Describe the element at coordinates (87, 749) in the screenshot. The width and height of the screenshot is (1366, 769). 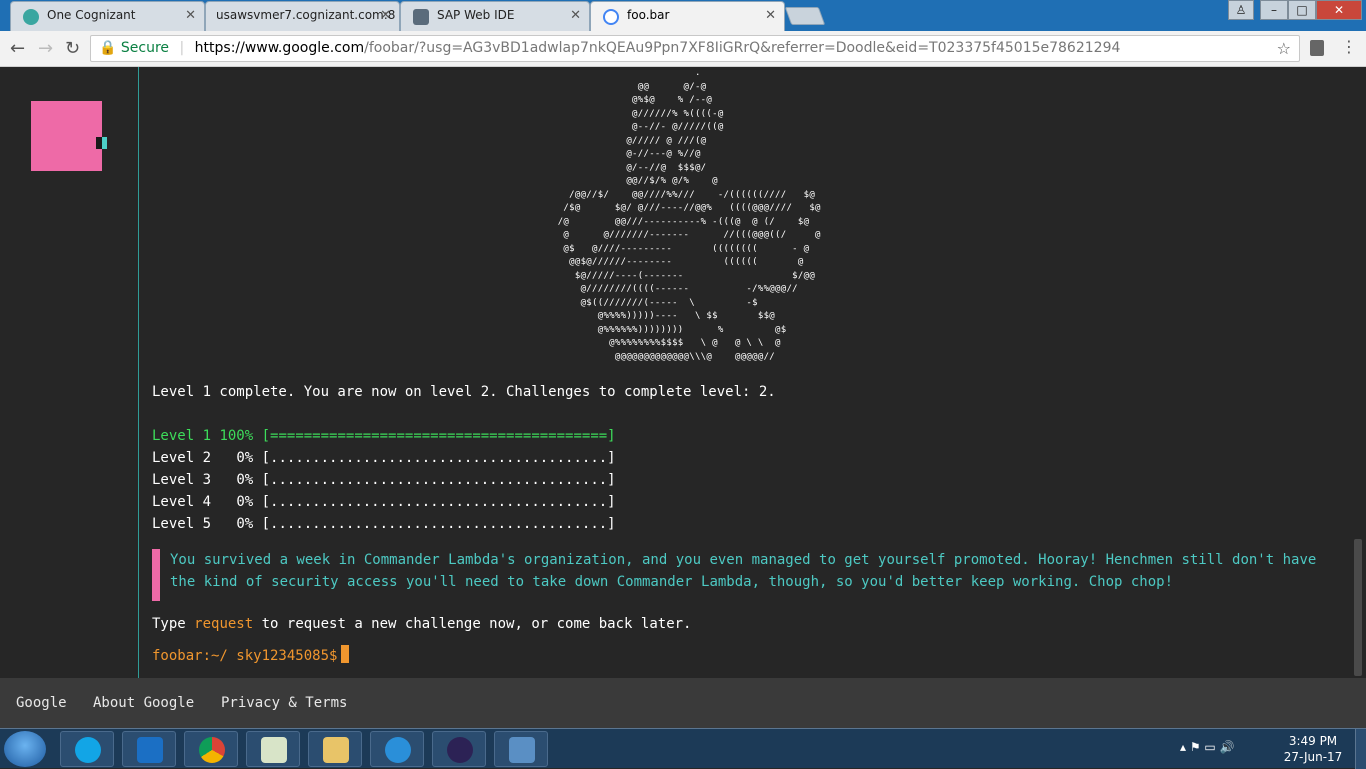
I see `skype-icon` at that location.